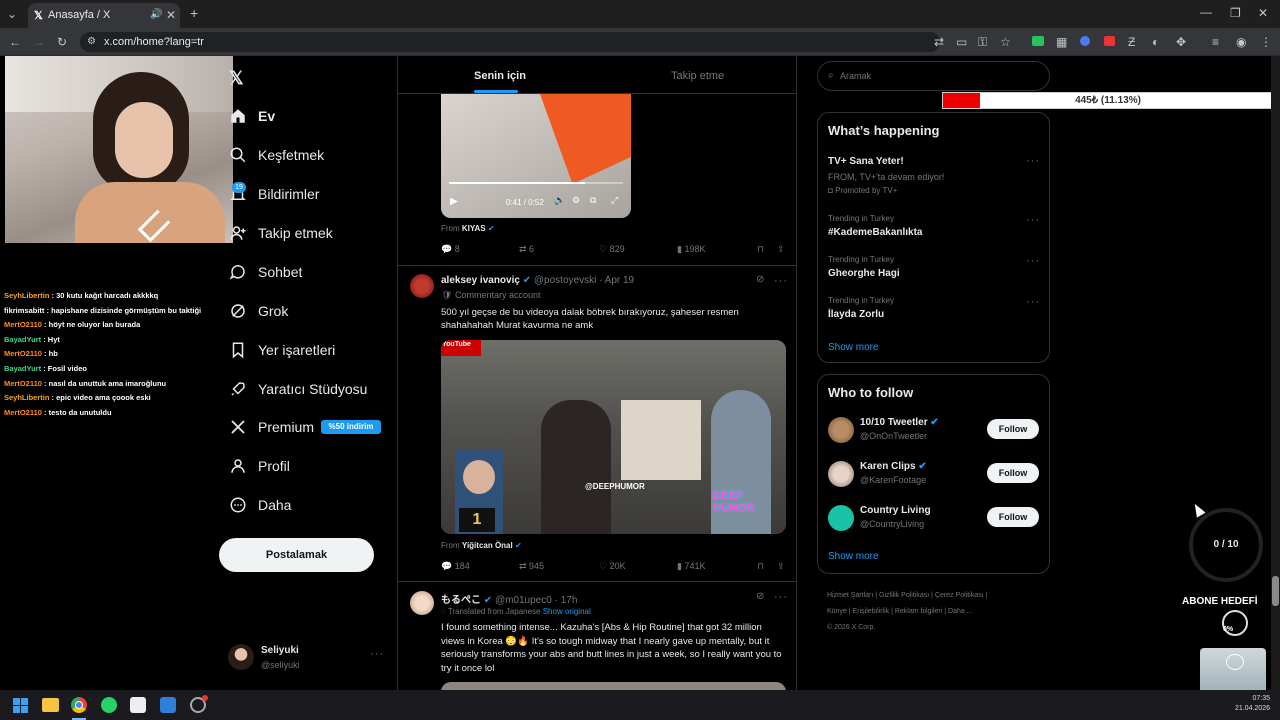  I want to click on window-close-icon: ✕, so click(1263, 13).